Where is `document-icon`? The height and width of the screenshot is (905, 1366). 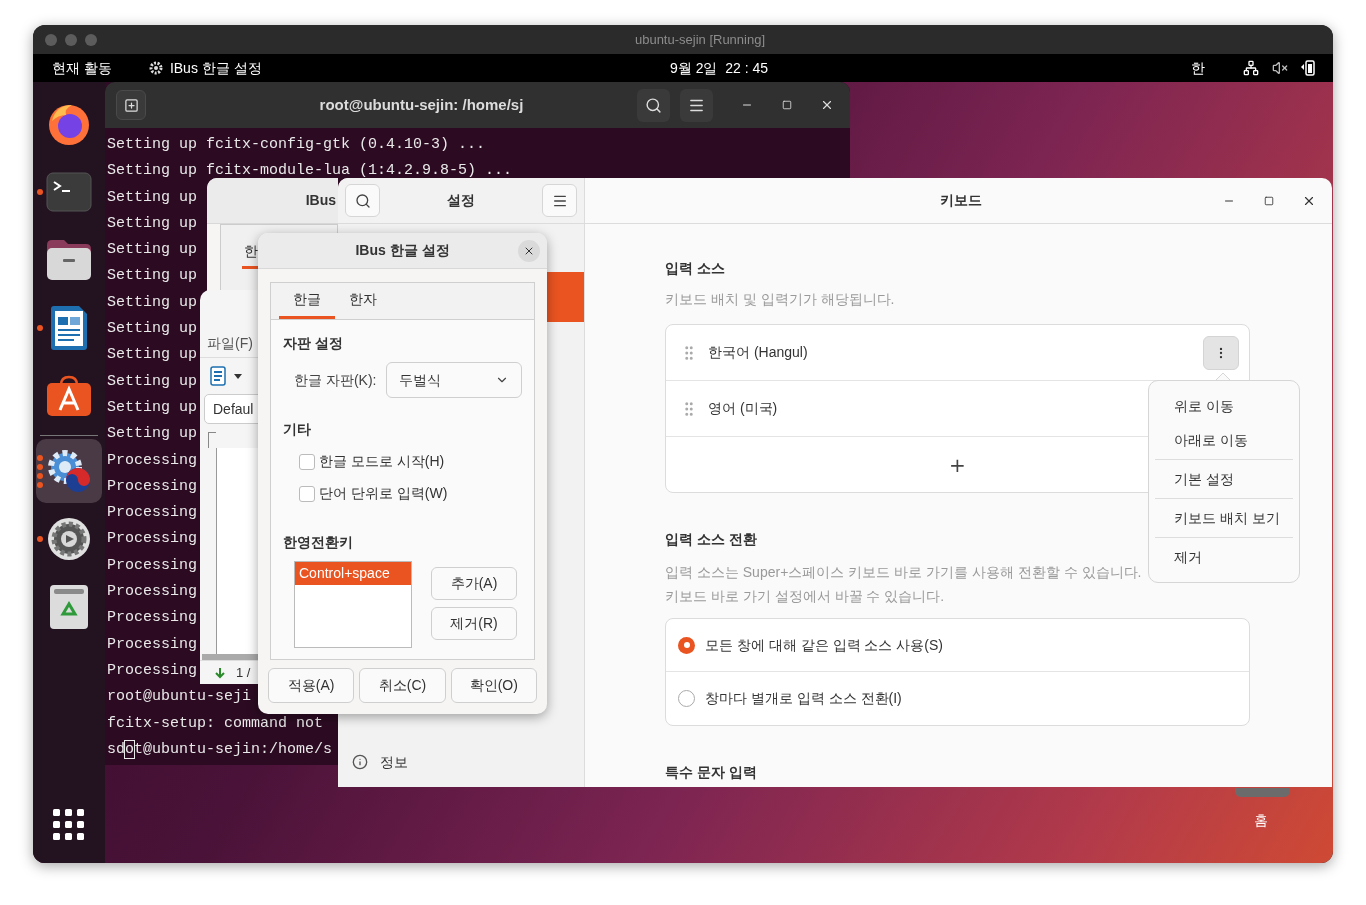 document-icon is located at coordinates (69, 328).